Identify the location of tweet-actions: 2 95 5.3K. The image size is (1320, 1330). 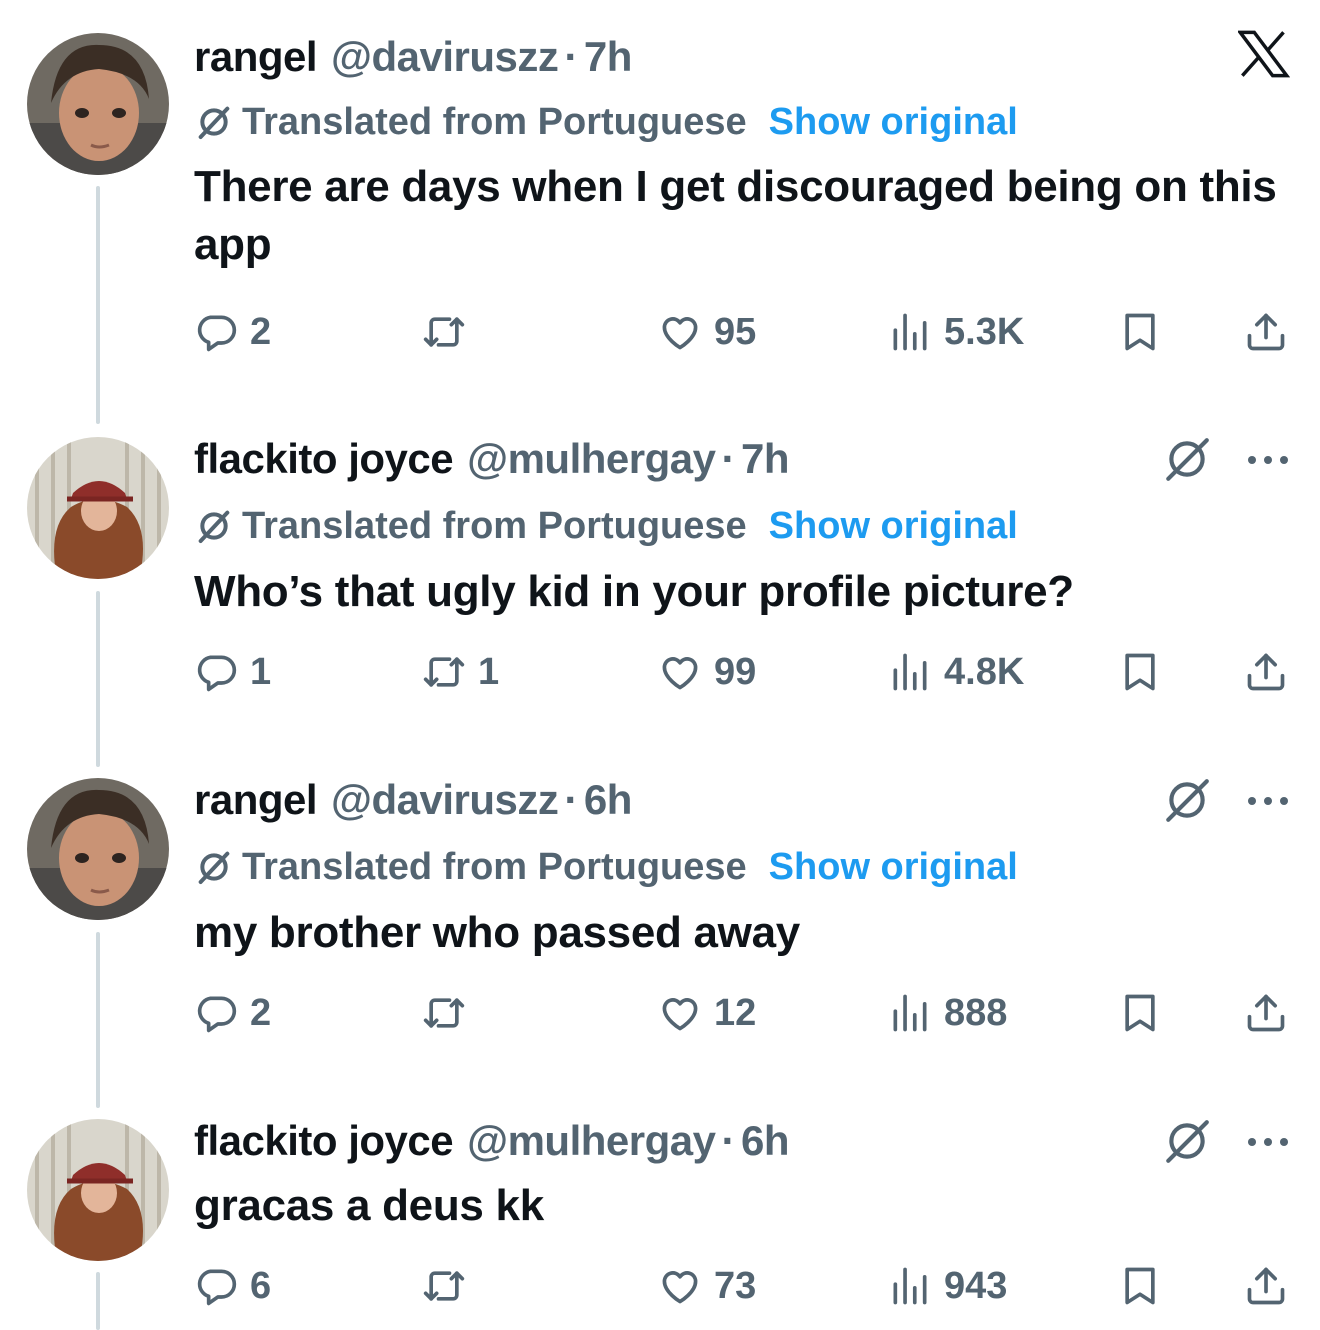
(744, 332).